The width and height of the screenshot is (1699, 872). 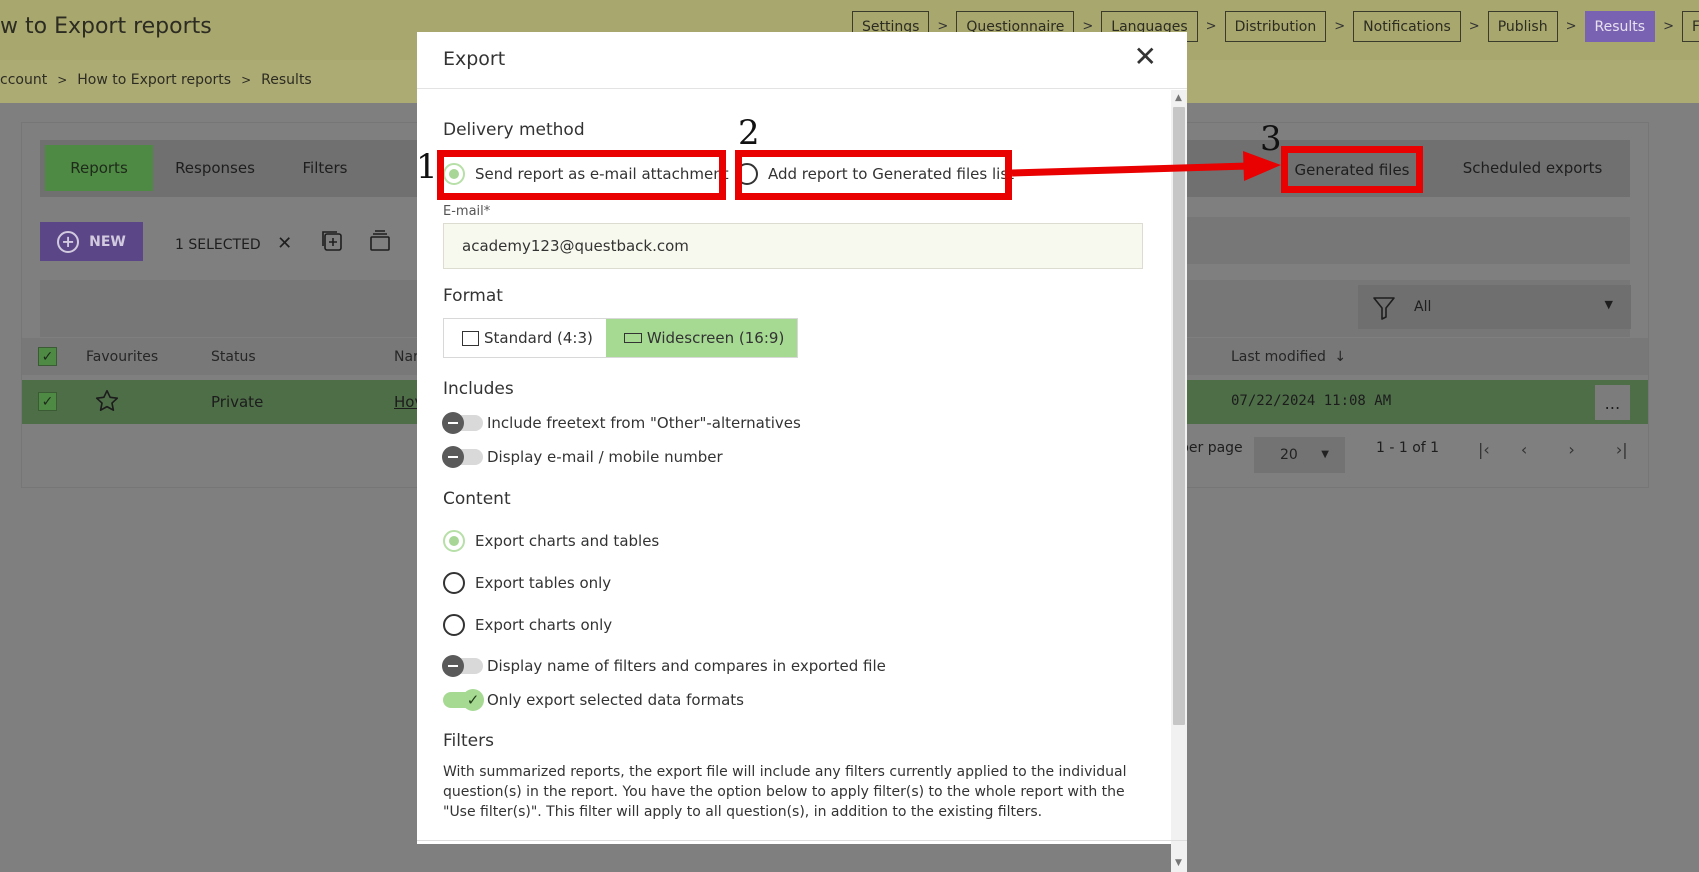 What do you see at coordinates (325, 168) in the screenshot?
I see `tab-filters: Filters` at bounding box center [325, 168].